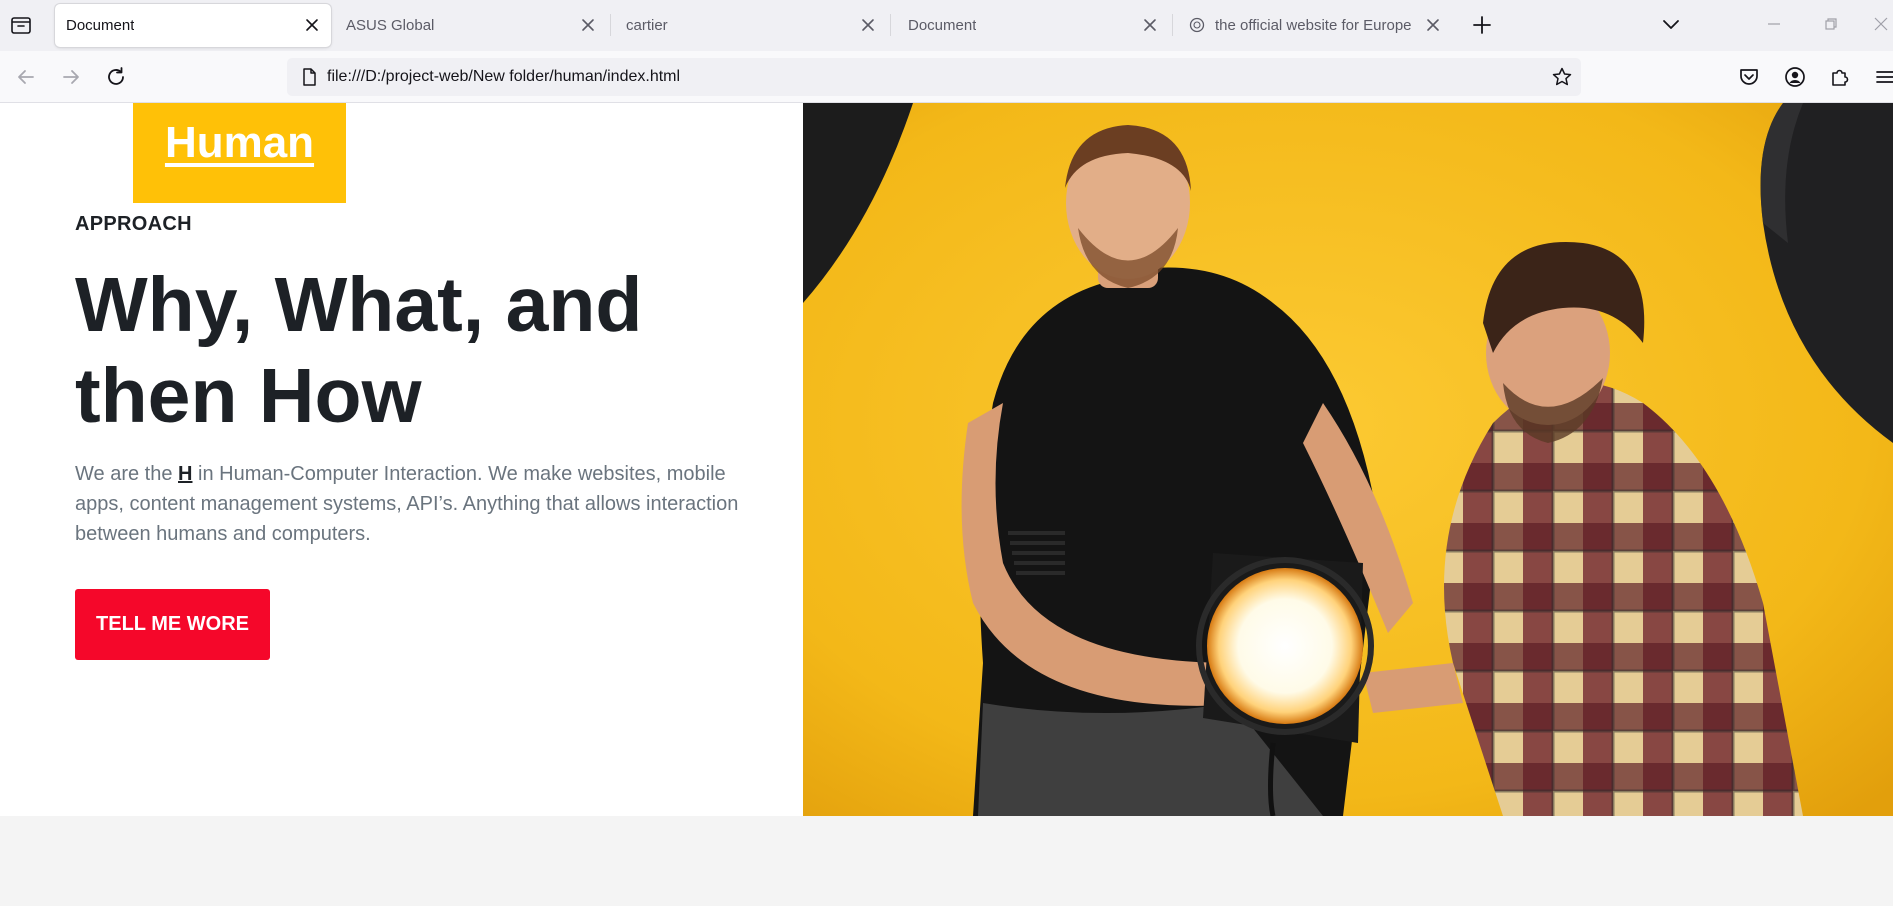  I want to click on logo: Human, so click(239, 153).